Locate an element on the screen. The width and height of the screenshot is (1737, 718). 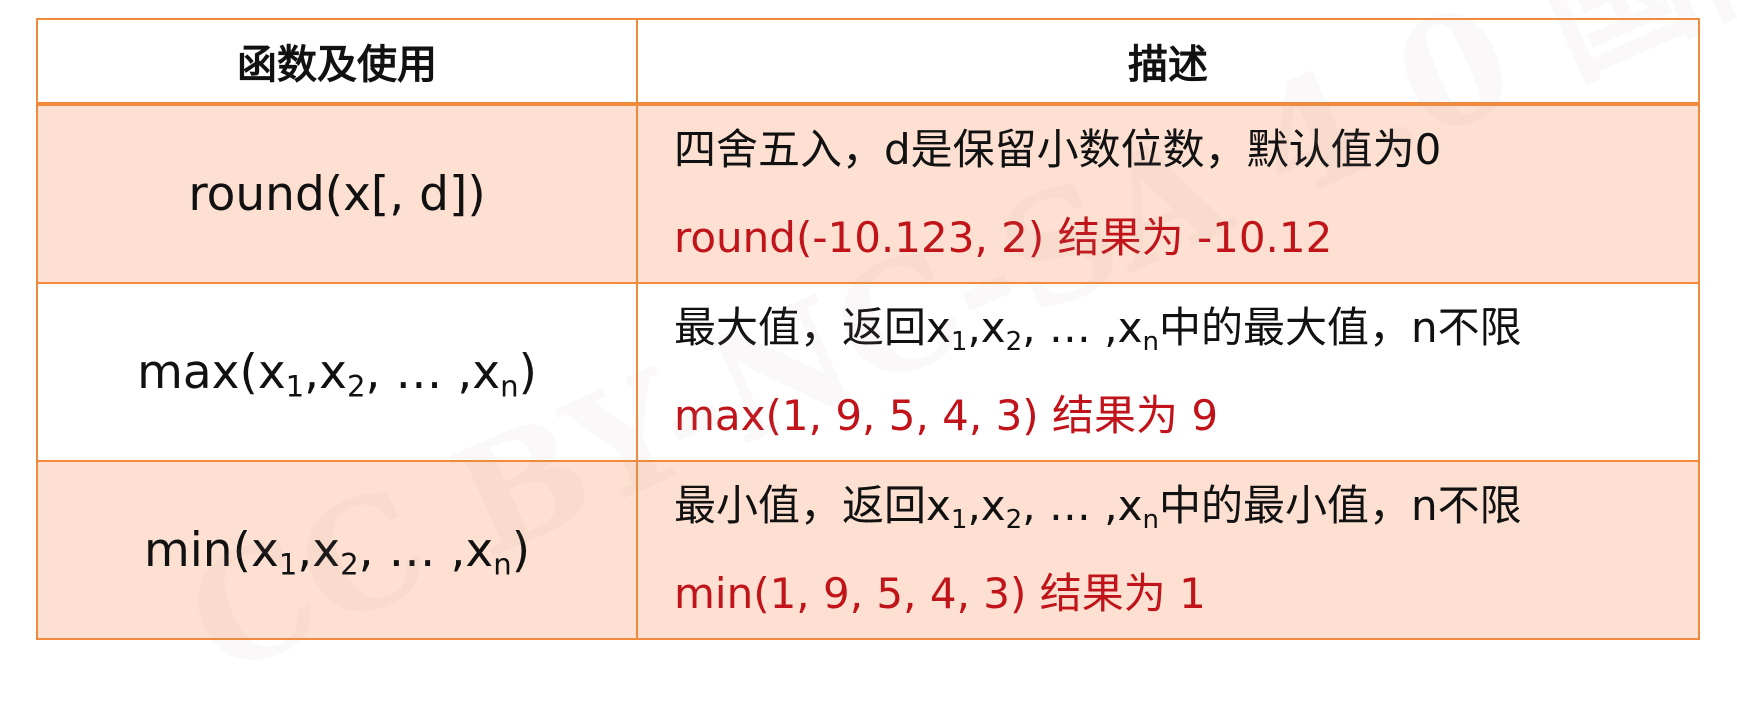
header-function: 函数及使用 is located at coordinates (337, 62).